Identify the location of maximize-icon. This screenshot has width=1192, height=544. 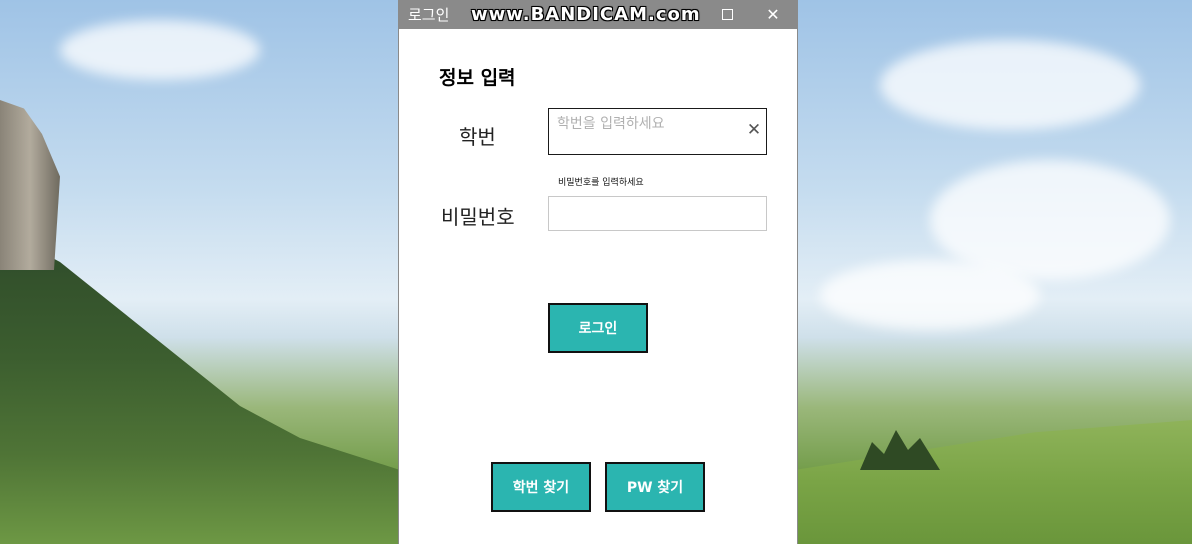
(727, 14).